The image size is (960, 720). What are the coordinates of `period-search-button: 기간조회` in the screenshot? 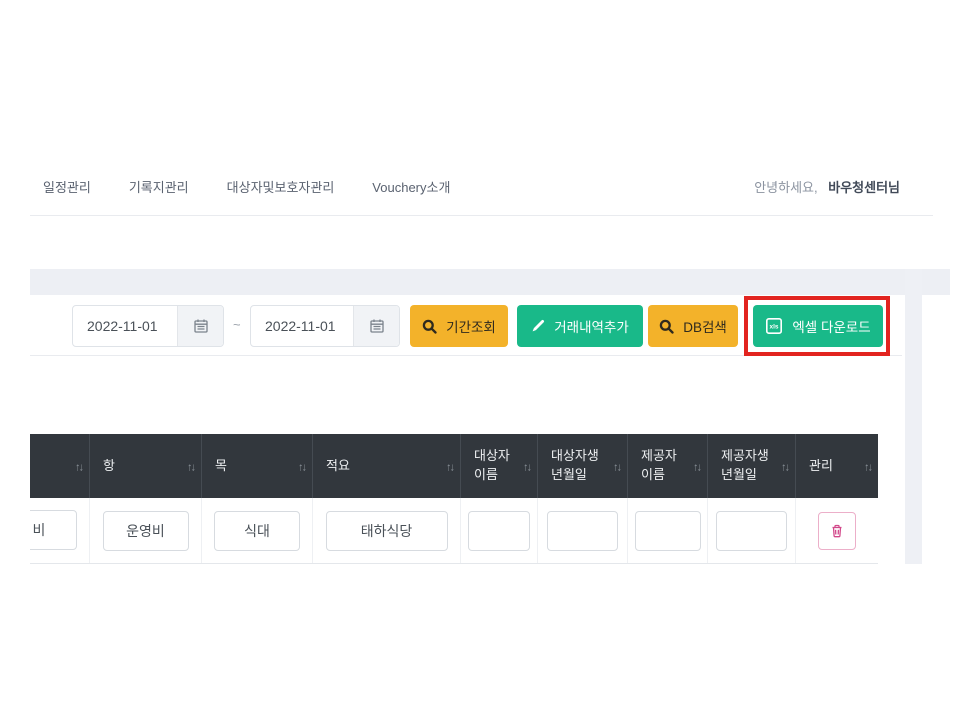 It's located at (459, 326).